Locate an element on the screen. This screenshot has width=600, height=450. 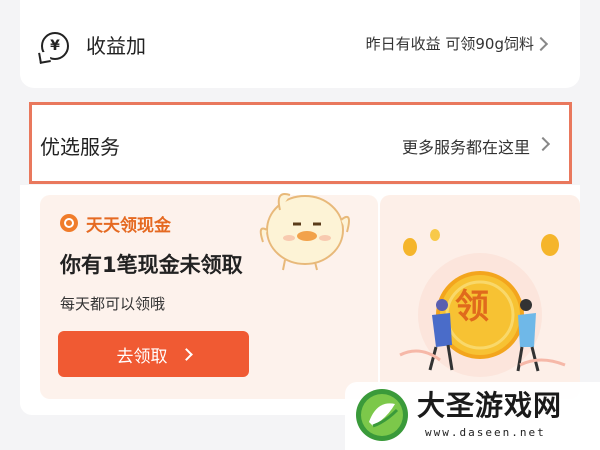
site-logo-icon is located at coordinates (382, 415).